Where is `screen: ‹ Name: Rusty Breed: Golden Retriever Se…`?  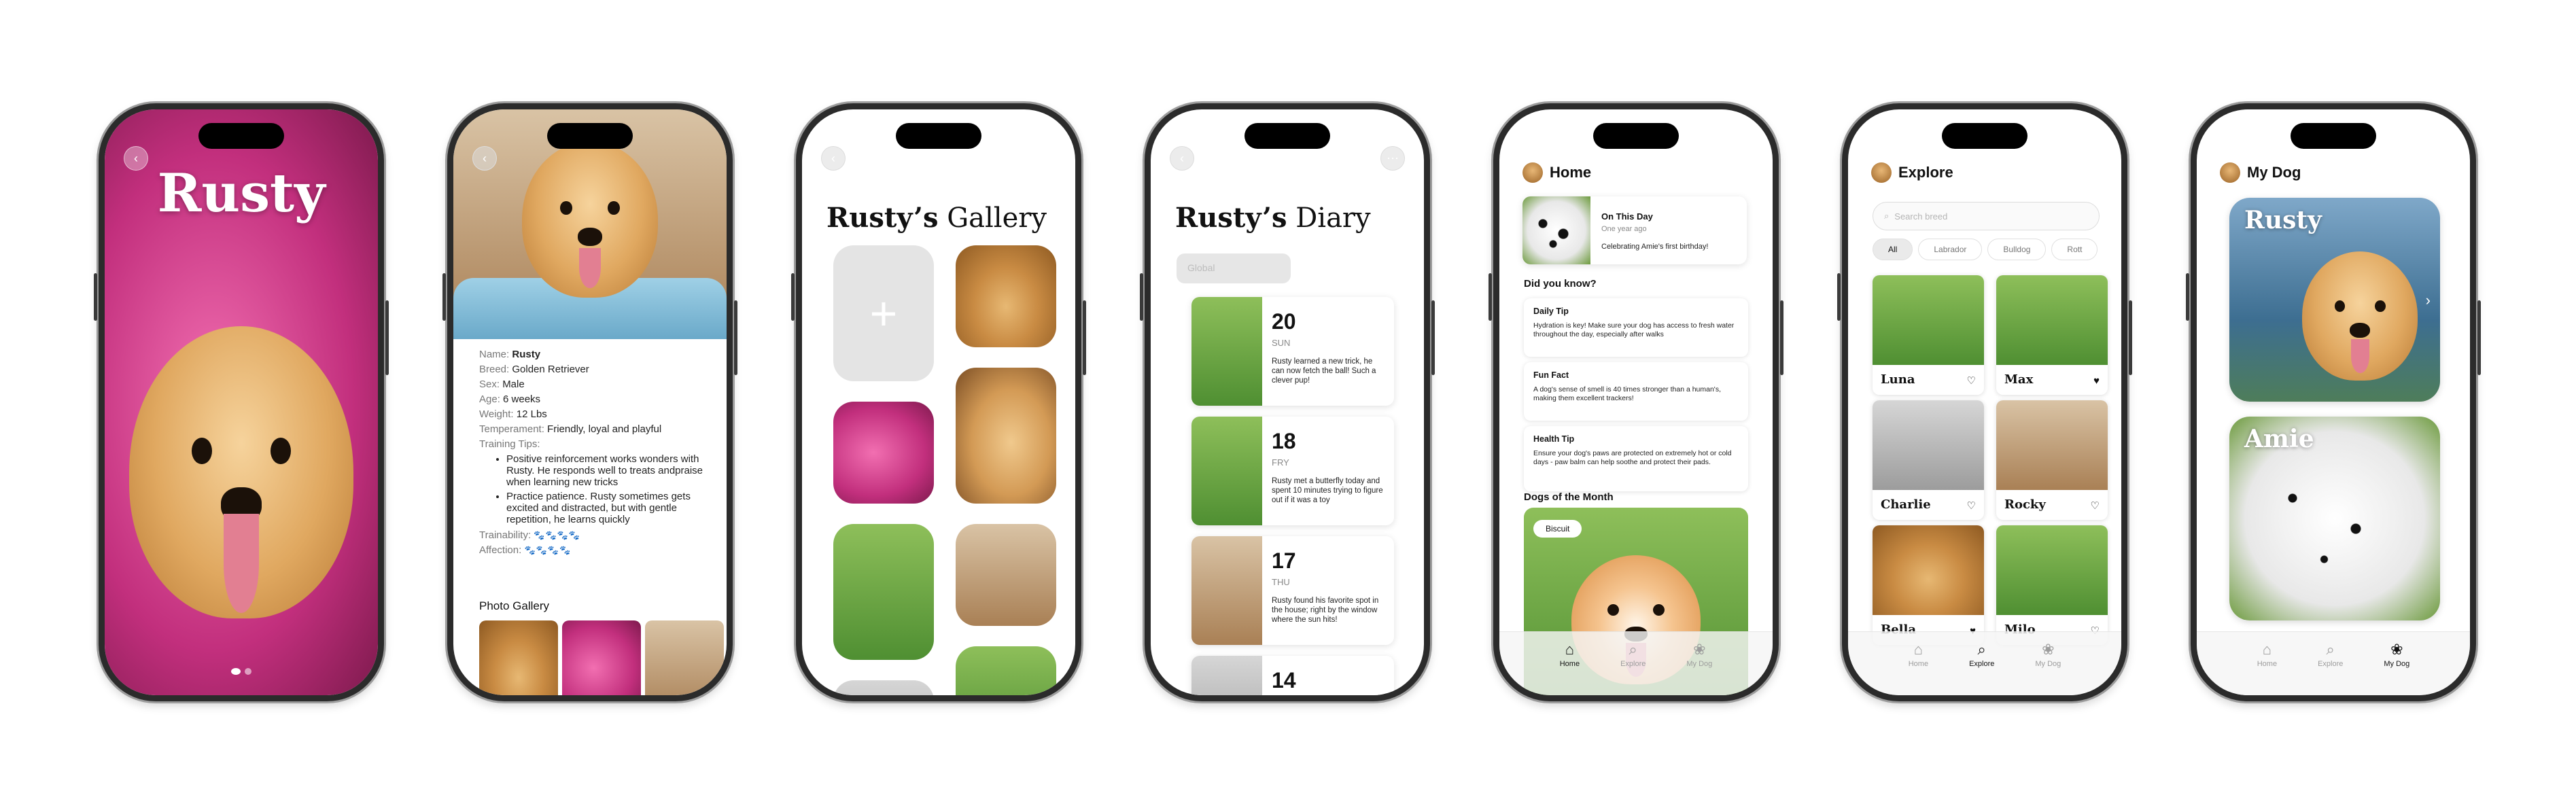 screen: ‹ Name: Rusty Breed: Golden Retriever Se… is located at coordinates (590, 402).